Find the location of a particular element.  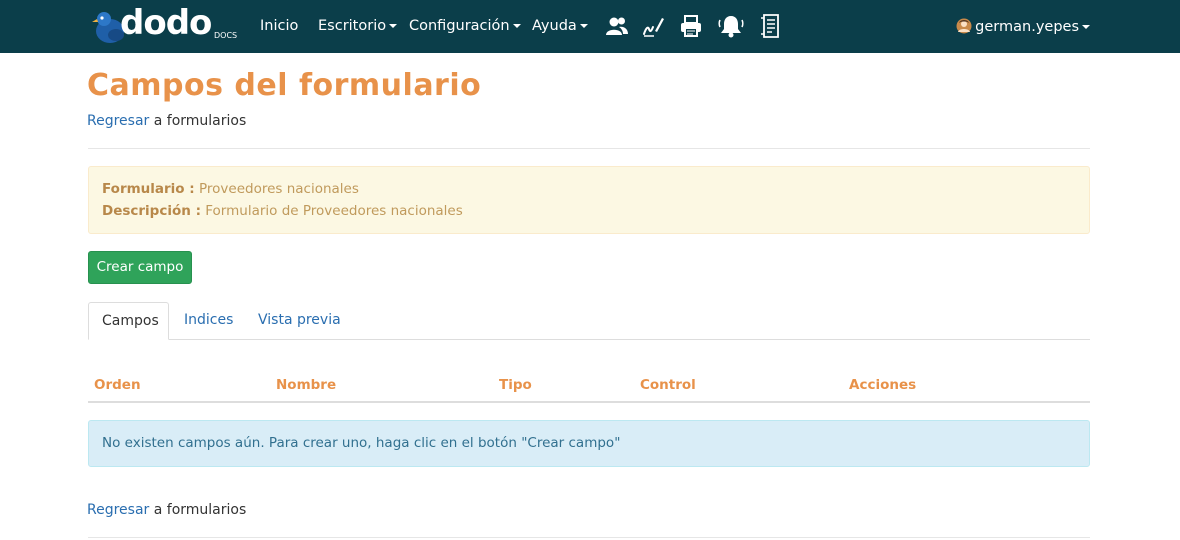

column-header-orden: Orden is located at coordinates (117, 385).